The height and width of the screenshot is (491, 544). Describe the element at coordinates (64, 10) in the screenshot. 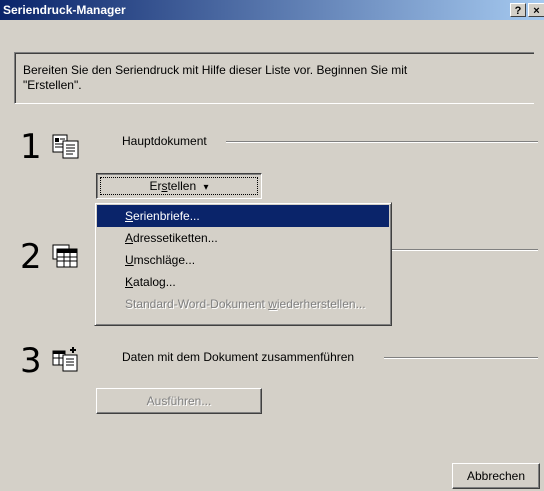

I see `window-title: Seriendruck-Manager` at that location.